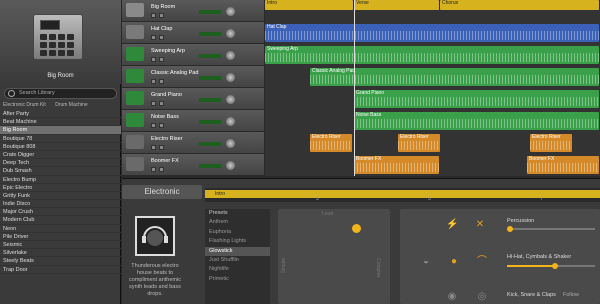 This screenshot has width=600, height=304. Describe the element at coordinates (426, 262) in the screenshot. I see `hihat-icon: ◒` at that location.